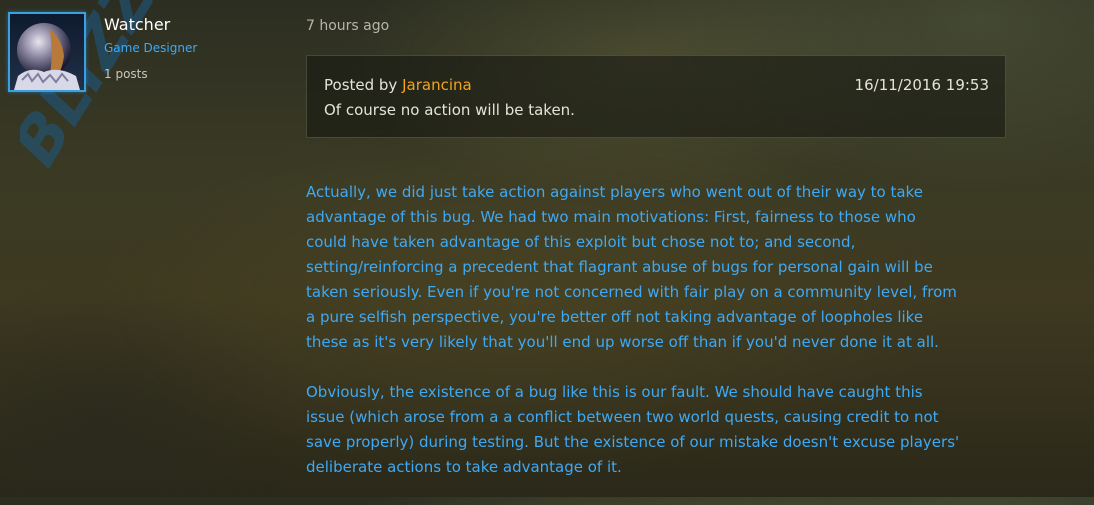 The width and height of the screenshot is (1094, 505). I want to click on avatar-portrait-icon, so click(47, 52).